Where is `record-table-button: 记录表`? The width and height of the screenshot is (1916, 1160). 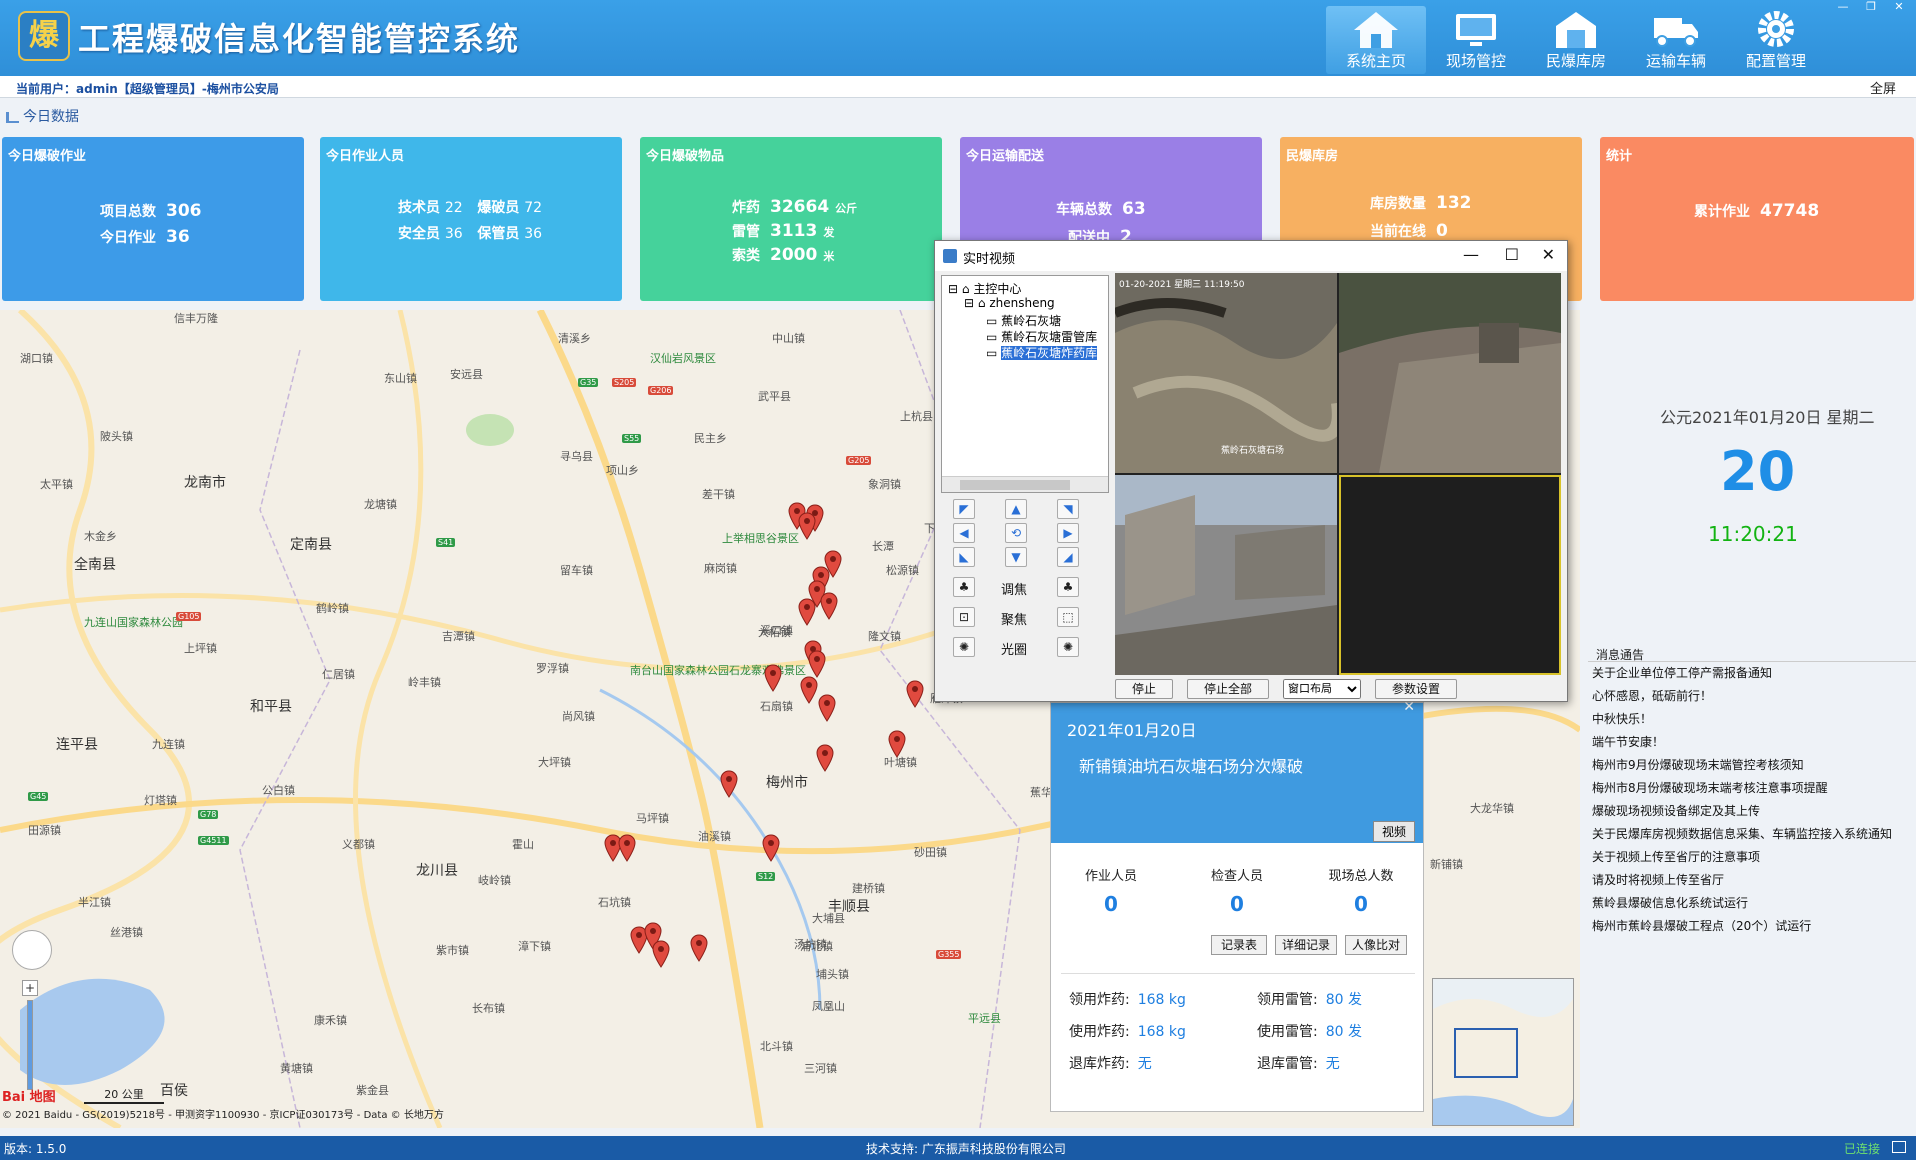
record-table-button: 记录表 is located at coordinates (1239, 945).